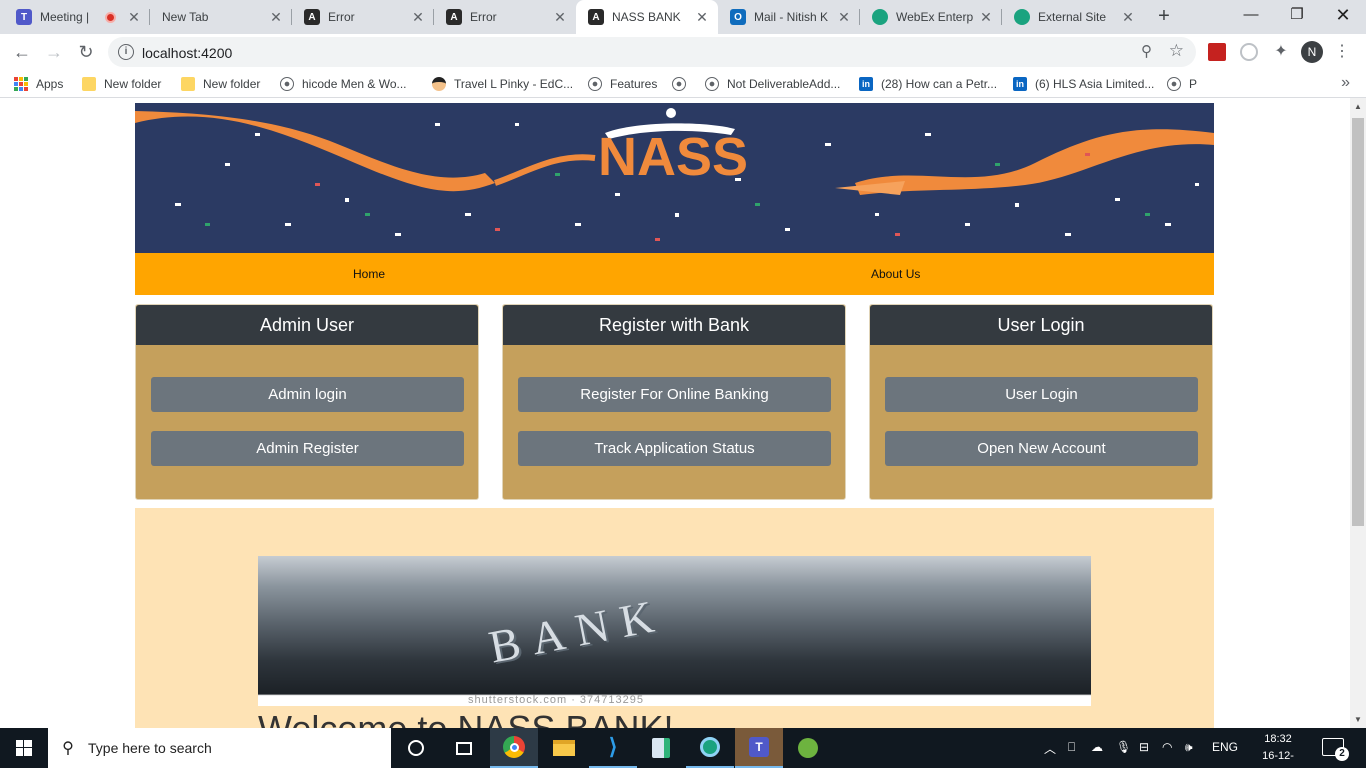 This screenshot has height=768, width=1366. I want to click on info-icon: i, so click(126, 52).